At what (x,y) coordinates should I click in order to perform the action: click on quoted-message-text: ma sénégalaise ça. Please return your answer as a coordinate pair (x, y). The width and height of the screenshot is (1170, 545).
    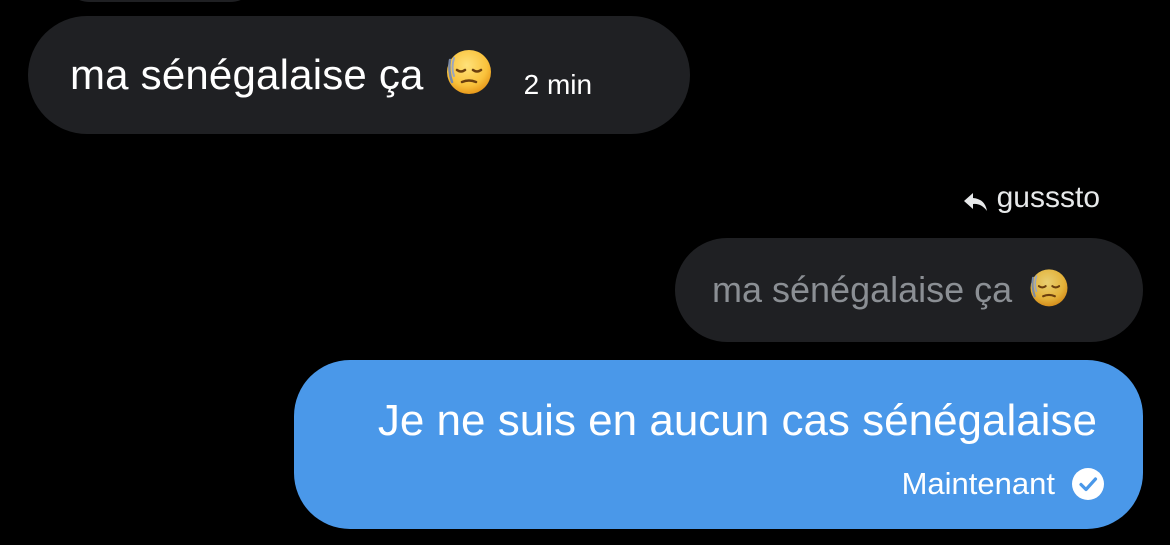
    Looking at the image, I should click on (862, 289).